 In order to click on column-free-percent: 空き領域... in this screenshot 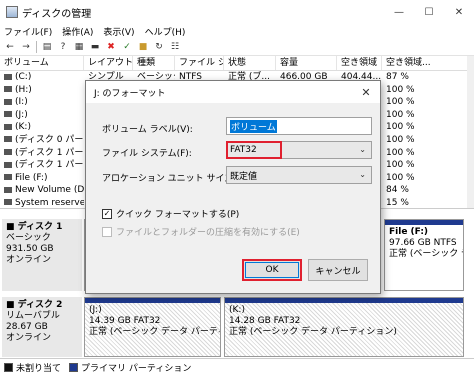, I will do `click(428, 63)`.